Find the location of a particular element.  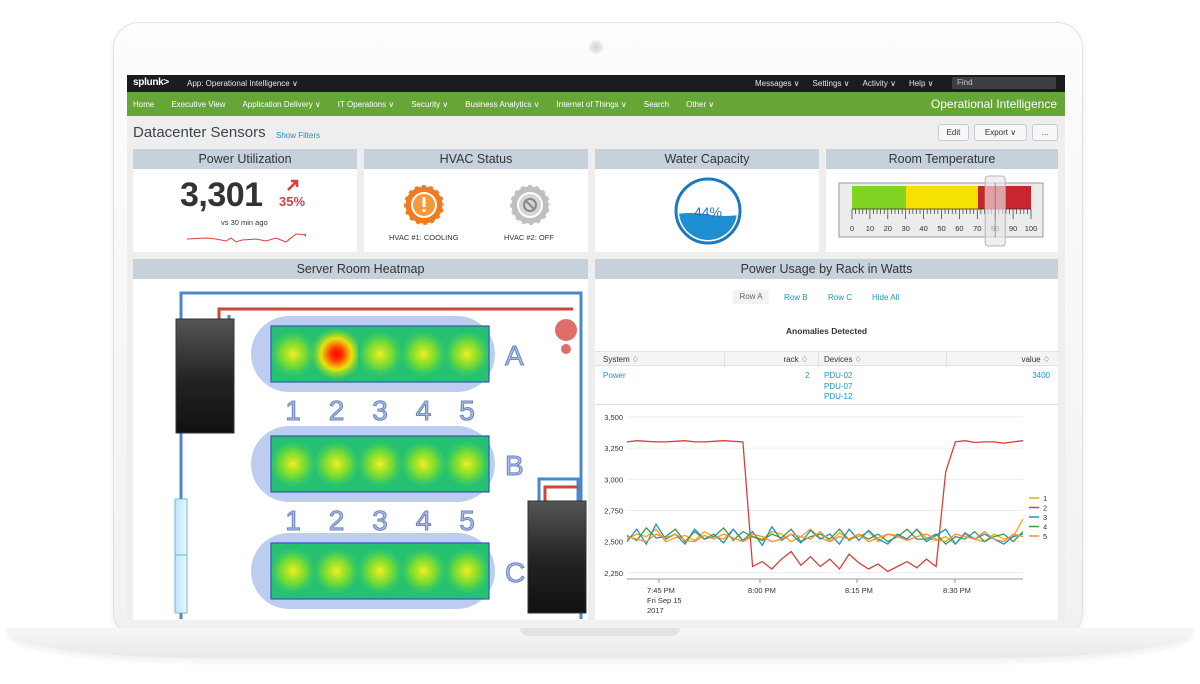

activity-menu: Activity ∨ is located at coordinates (879, 83).